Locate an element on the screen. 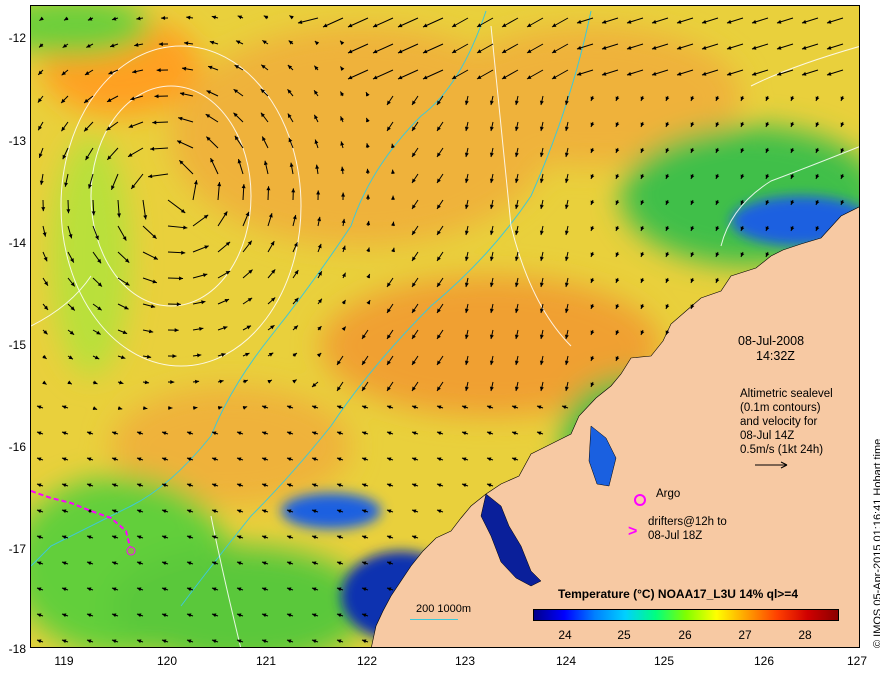  altimetry-line-1: Altimetric sealevel is located at coordinates (786, 394).